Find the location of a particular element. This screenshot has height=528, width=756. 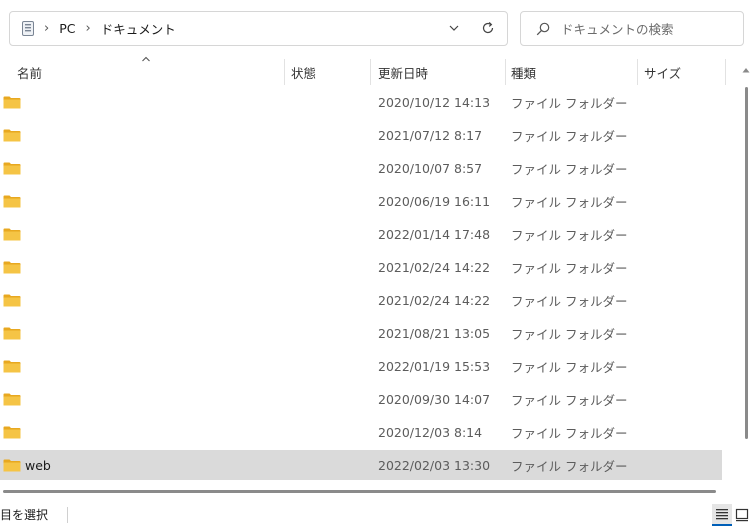

column-header-modified: 更新日時 is located at coordinates (441, 72).